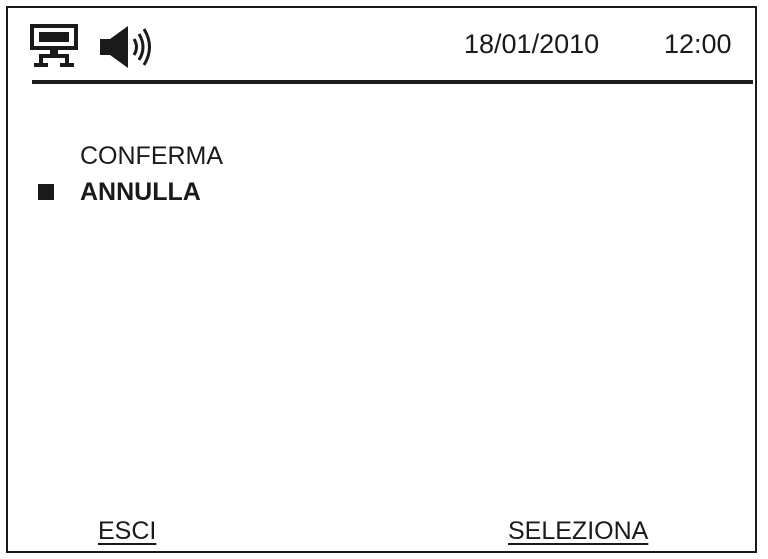 The image size is (768, 559). Describe the element at coordinates (381, 43) in the screenshot. I see `status-bar: 18/01/2010 12:00` at that location.